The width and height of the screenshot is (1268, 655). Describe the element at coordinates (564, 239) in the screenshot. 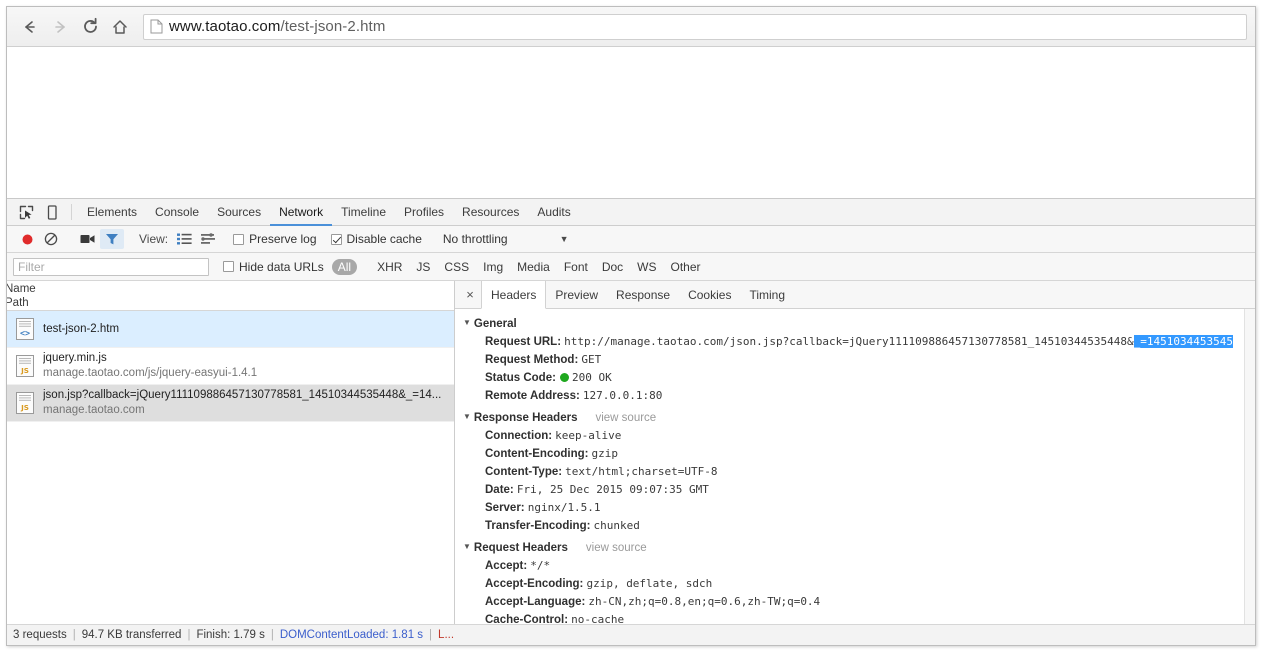

I see `chevron-down-icon: ▼` at that location.